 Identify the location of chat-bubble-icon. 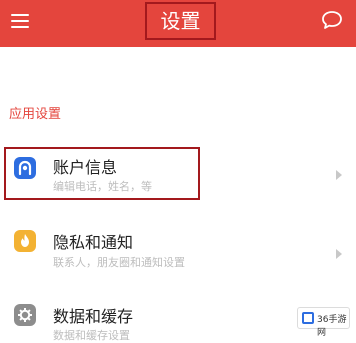
(332, 20).